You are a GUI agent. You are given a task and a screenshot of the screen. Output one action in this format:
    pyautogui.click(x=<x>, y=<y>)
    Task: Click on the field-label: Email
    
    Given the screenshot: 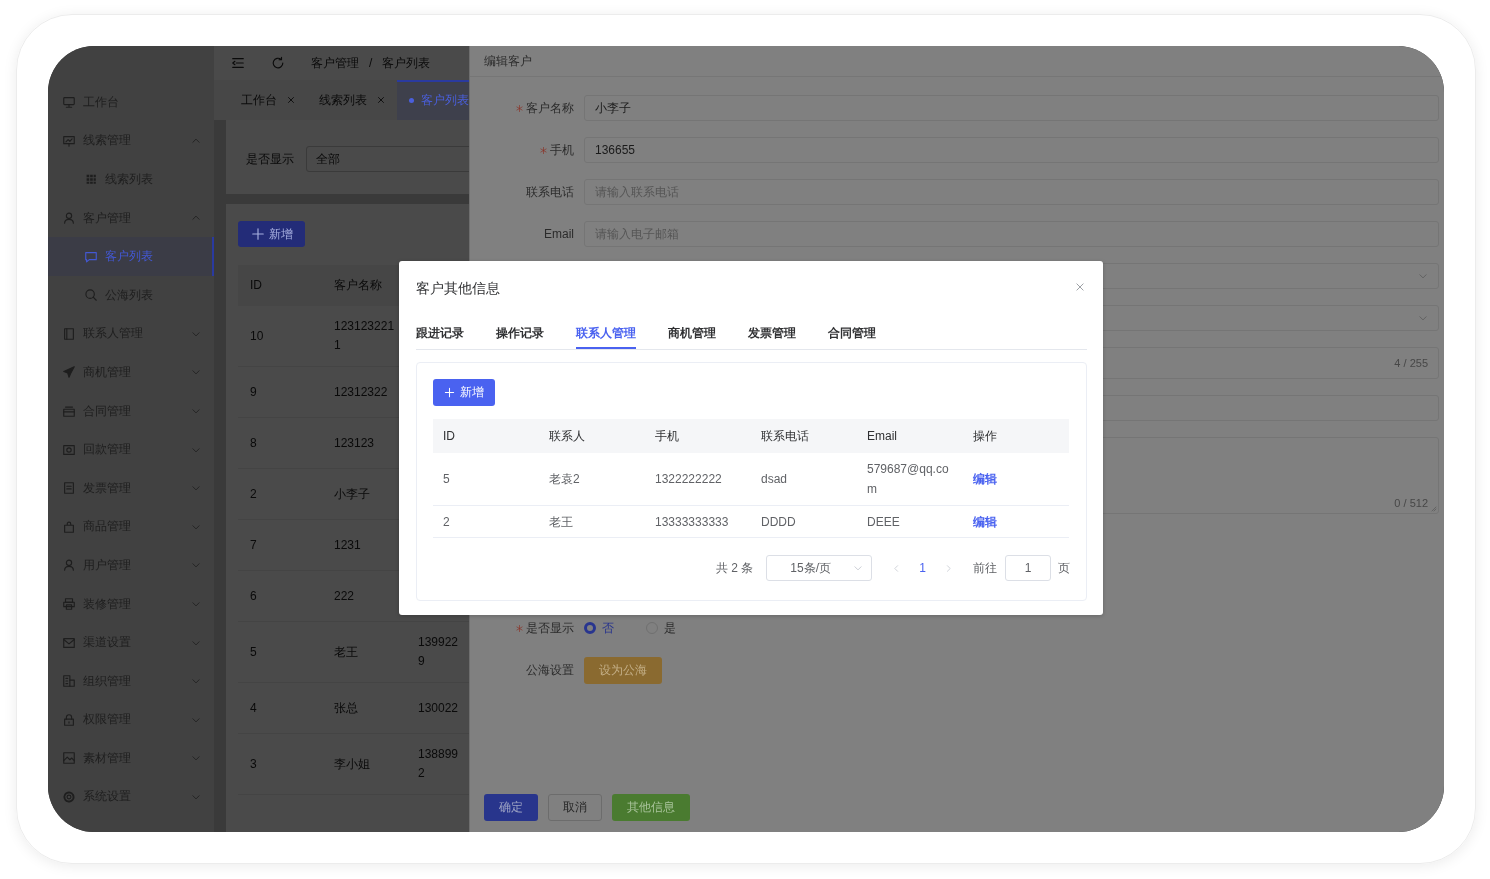 What is the action you would take?
    pyautogui.click(x=559, y=234)
    